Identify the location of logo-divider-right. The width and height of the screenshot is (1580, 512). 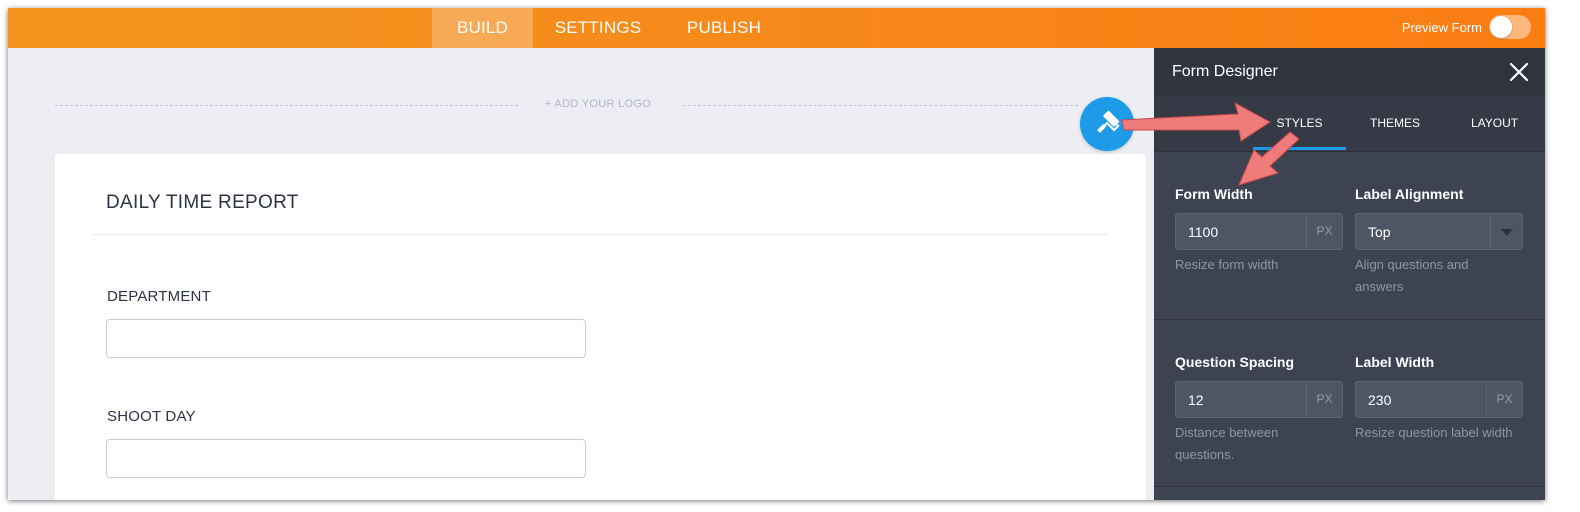
(880, 105).